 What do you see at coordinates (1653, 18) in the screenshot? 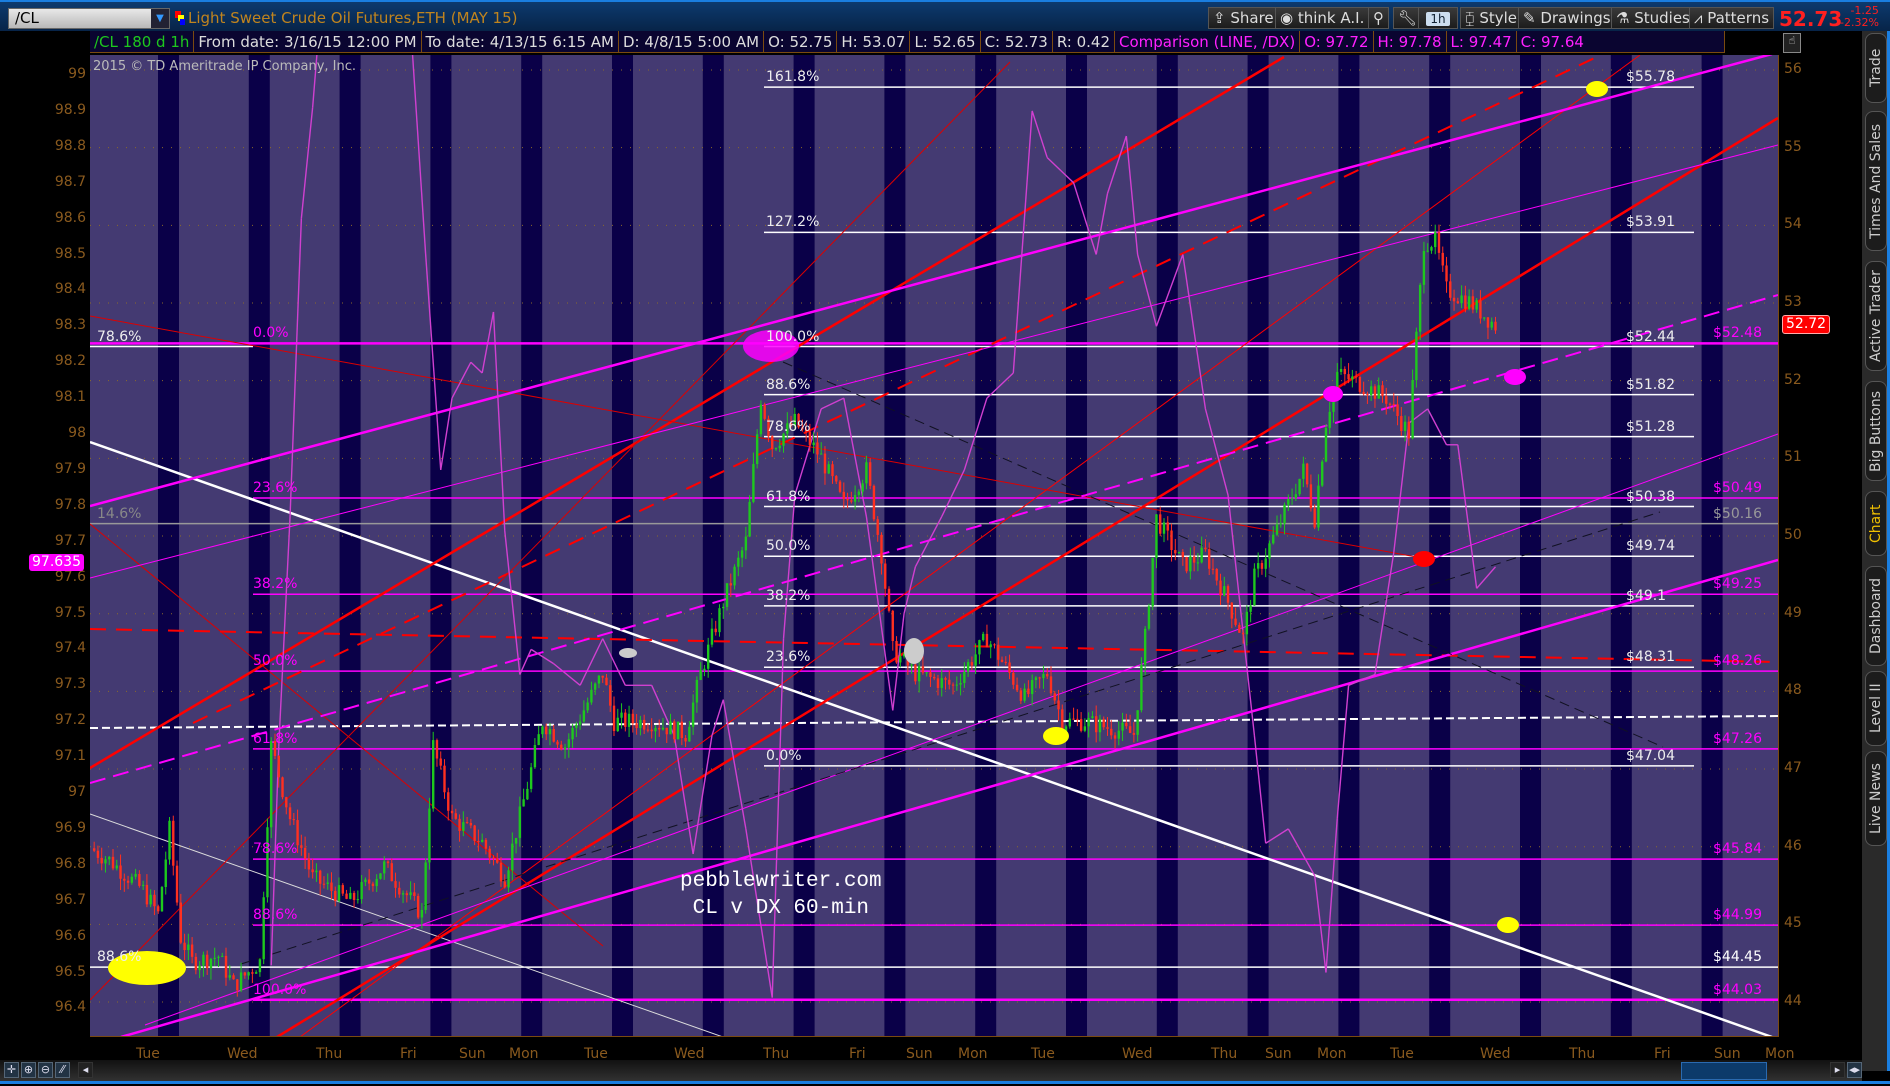
I see `studies-button: ⚗ Studies` at bounding box center [1653, 18].